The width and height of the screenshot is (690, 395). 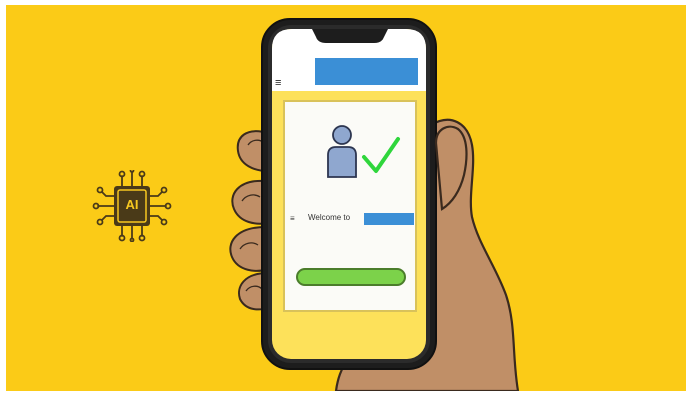 I want to click on name-placeholder, so click(x=389, y=219).